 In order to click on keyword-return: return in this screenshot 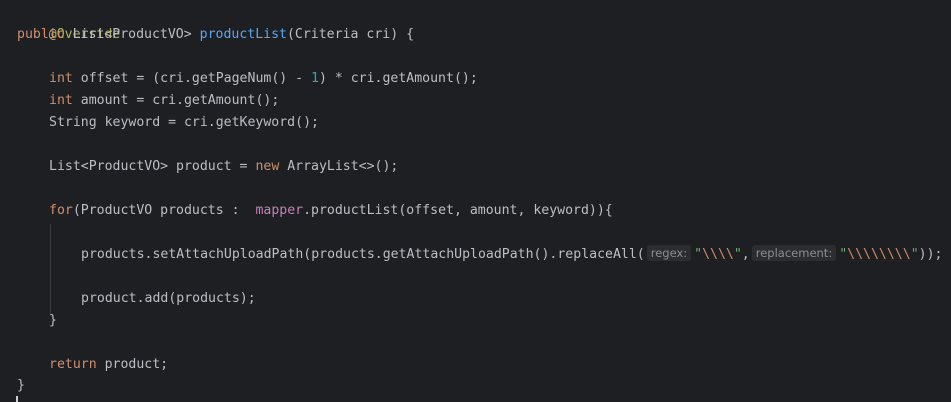, I will do `click(73, 364)`.